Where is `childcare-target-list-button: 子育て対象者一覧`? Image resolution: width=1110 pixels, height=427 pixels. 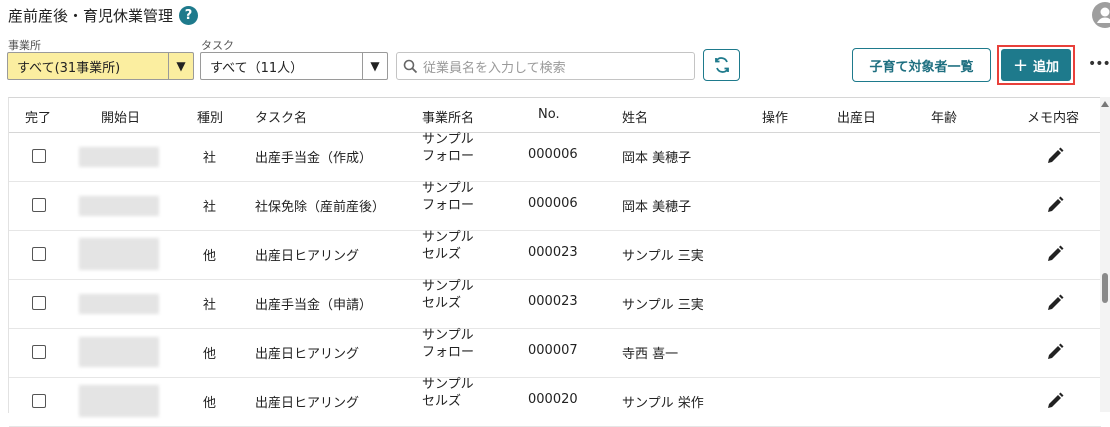
childcare-target-list-button: 子育て対象者一覧 is located at coordinates (921, 65).